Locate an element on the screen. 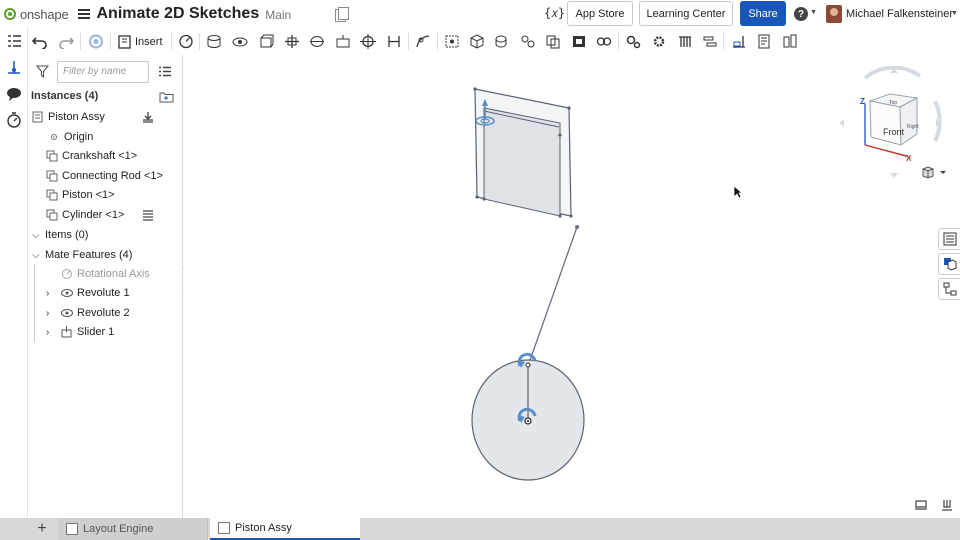 The image size is (960, 540). left-icon-rail is located at coordinates (14, 283).